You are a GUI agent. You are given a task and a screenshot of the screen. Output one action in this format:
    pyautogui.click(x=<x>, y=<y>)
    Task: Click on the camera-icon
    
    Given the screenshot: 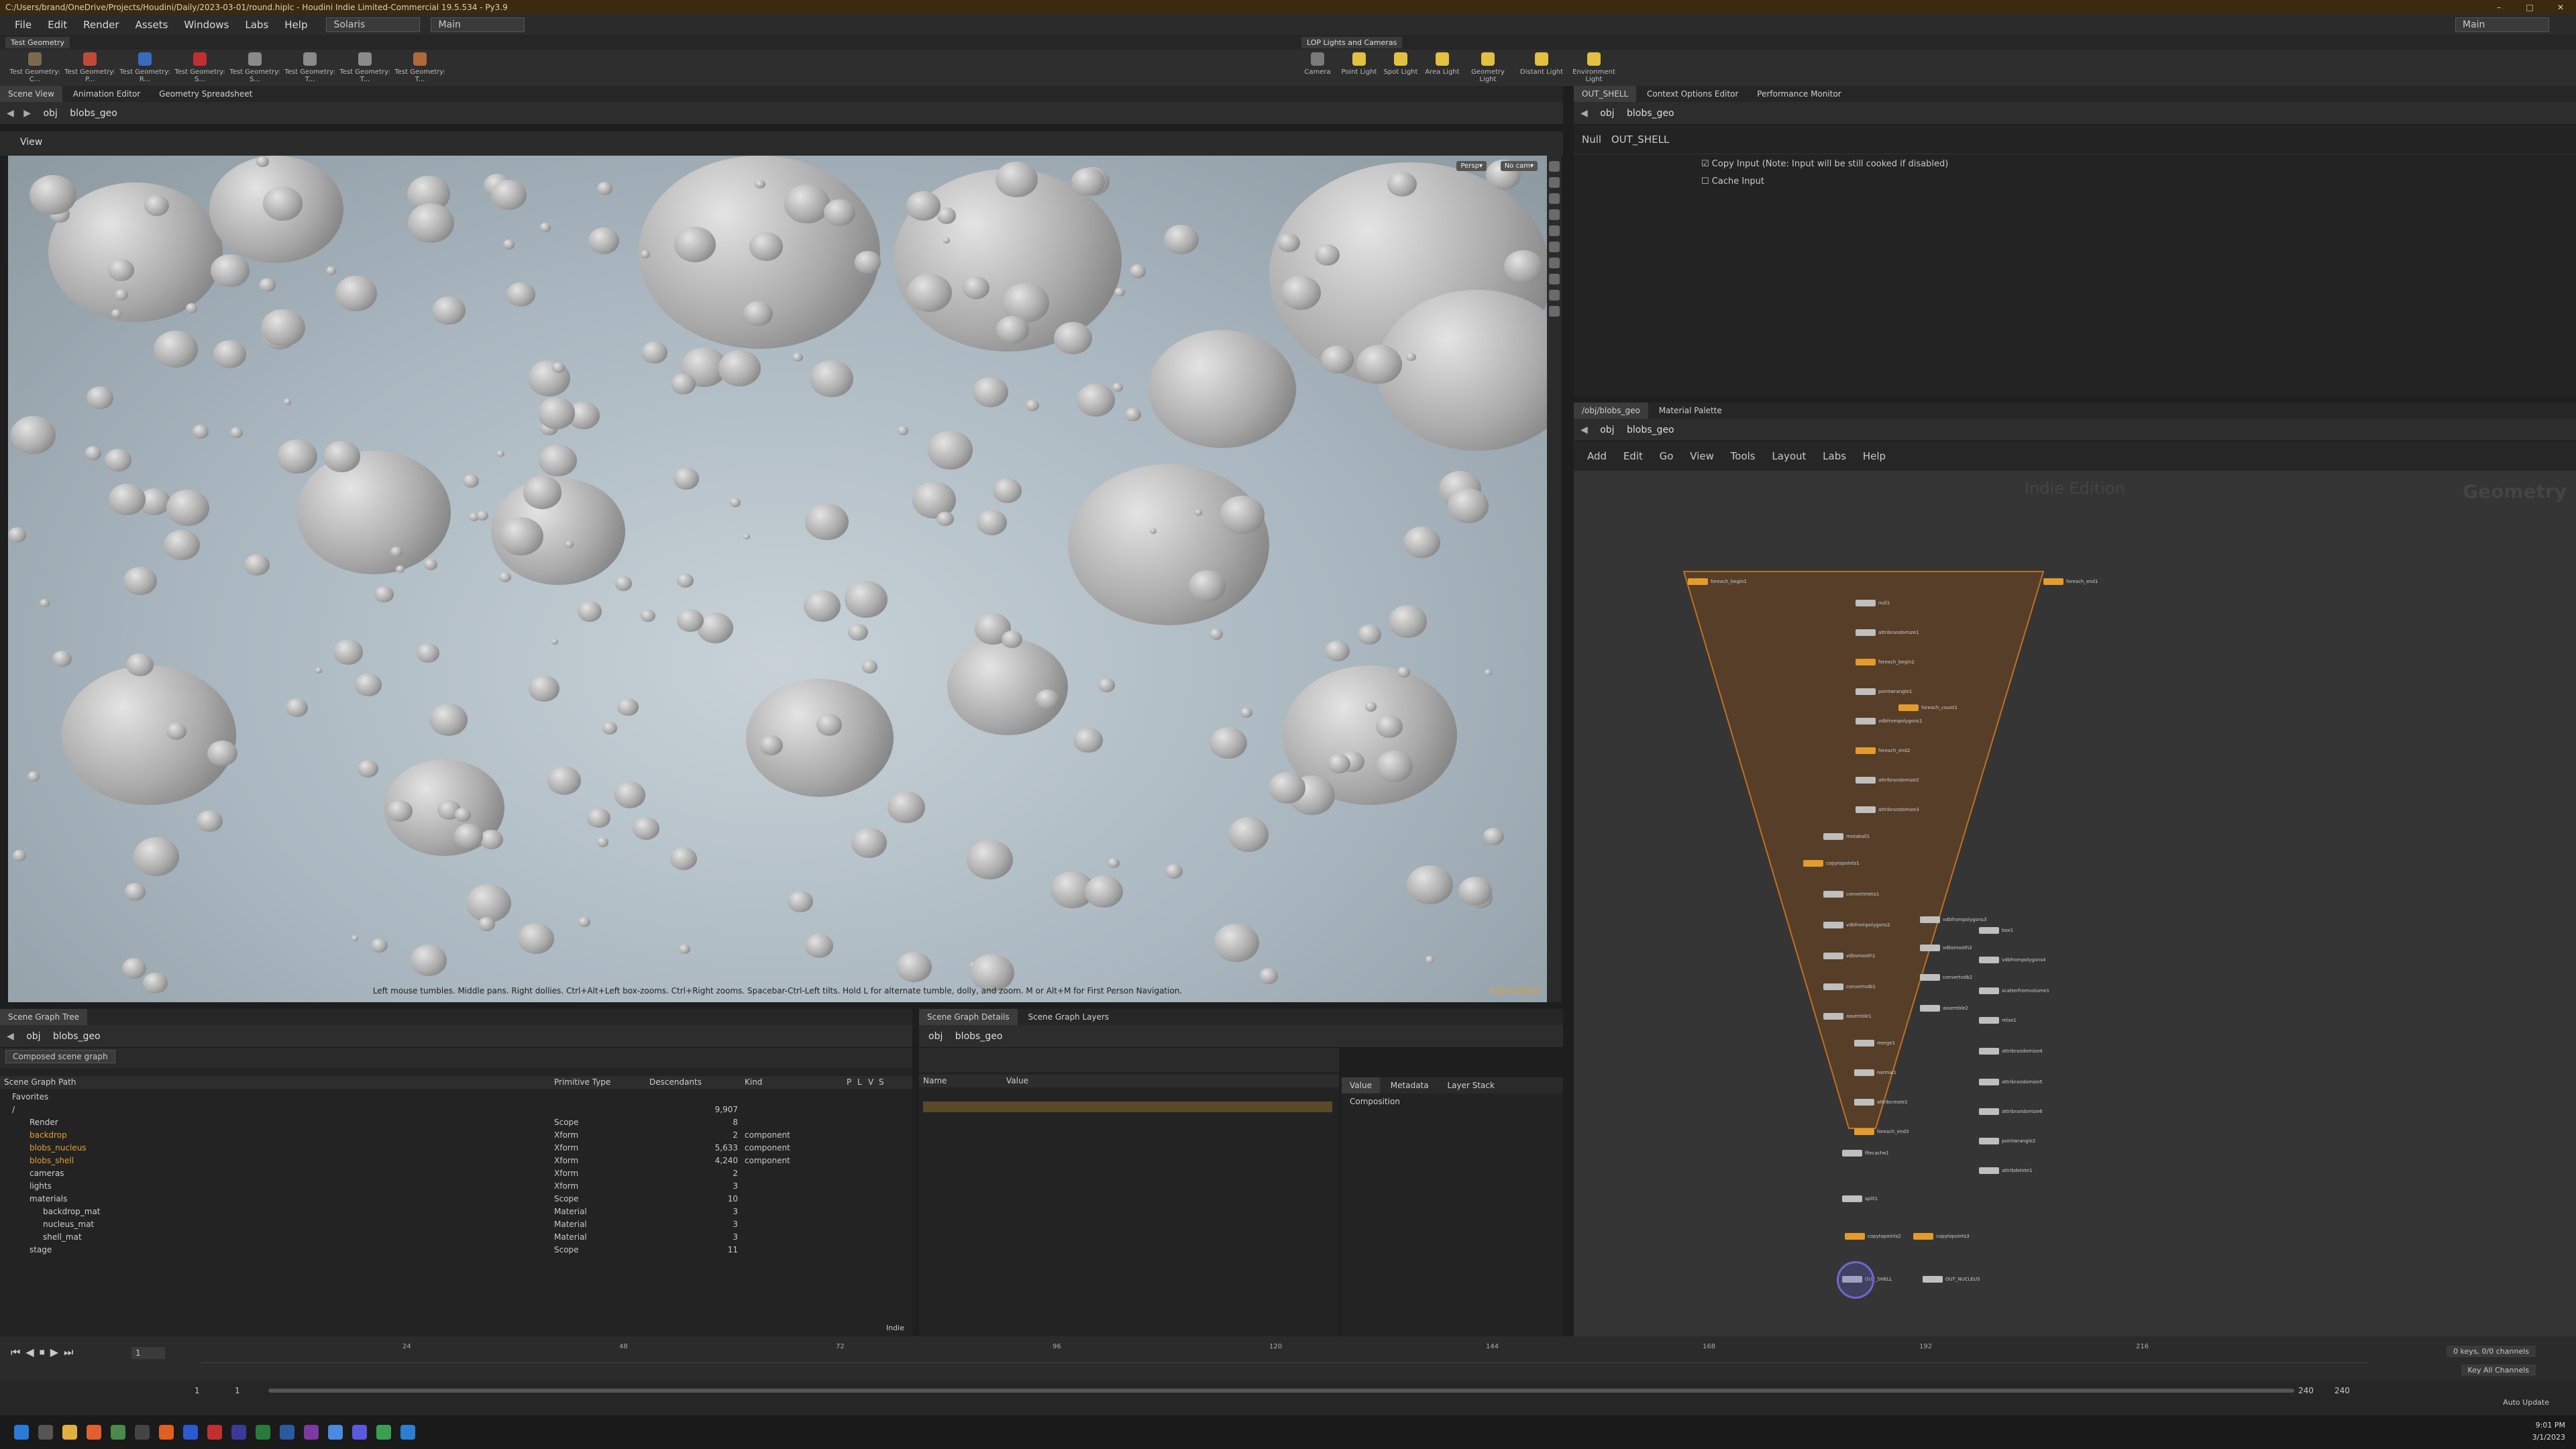 What is the action you would take?
    pyautogui.click(x=1554, y=214)
    